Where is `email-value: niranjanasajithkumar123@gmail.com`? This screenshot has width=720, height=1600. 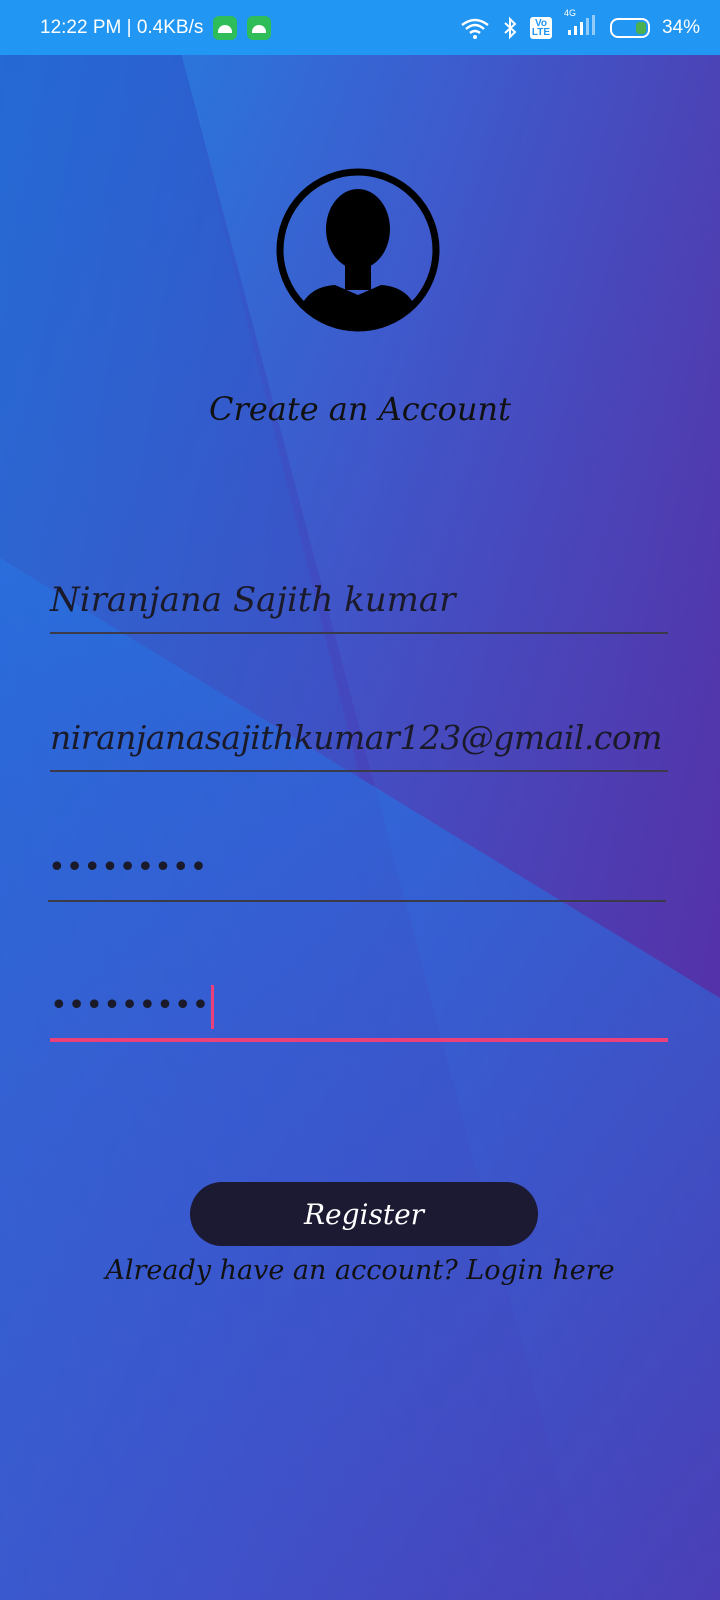 email-value: niranjanasajithkumar123@gmail.com is located at coordinates (356, 737).